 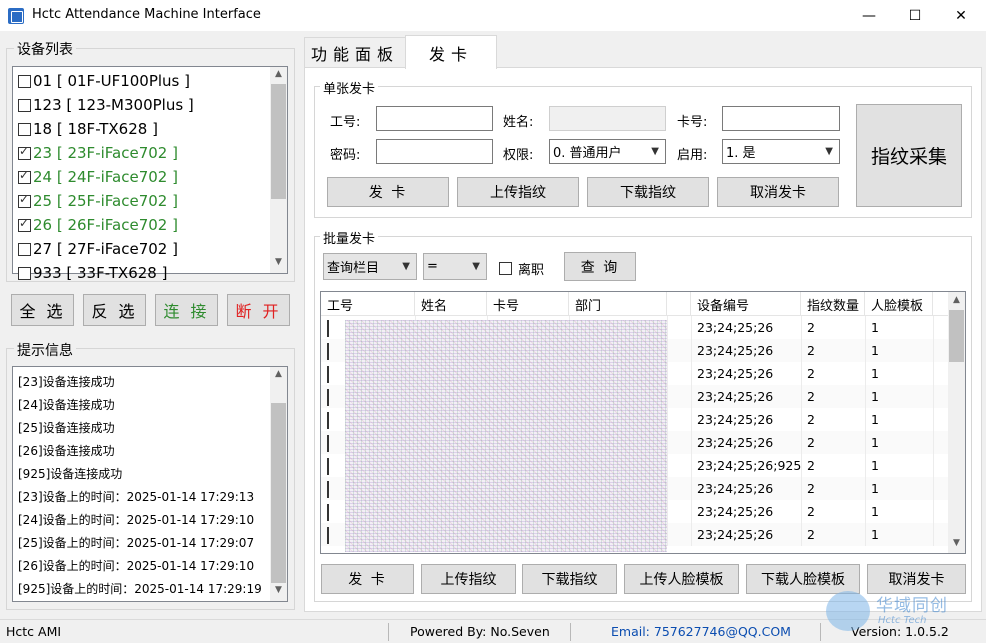 I want to click on select-all-button: 全 选, so click(x=42, y=310).